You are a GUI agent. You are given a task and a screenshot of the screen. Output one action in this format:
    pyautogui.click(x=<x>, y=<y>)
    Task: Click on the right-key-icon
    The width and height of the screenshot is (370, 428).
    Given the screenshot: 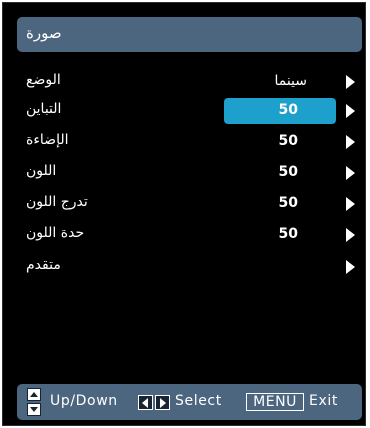 What is the action you would take?
    pyautogui.click(x=162, y=402)
    